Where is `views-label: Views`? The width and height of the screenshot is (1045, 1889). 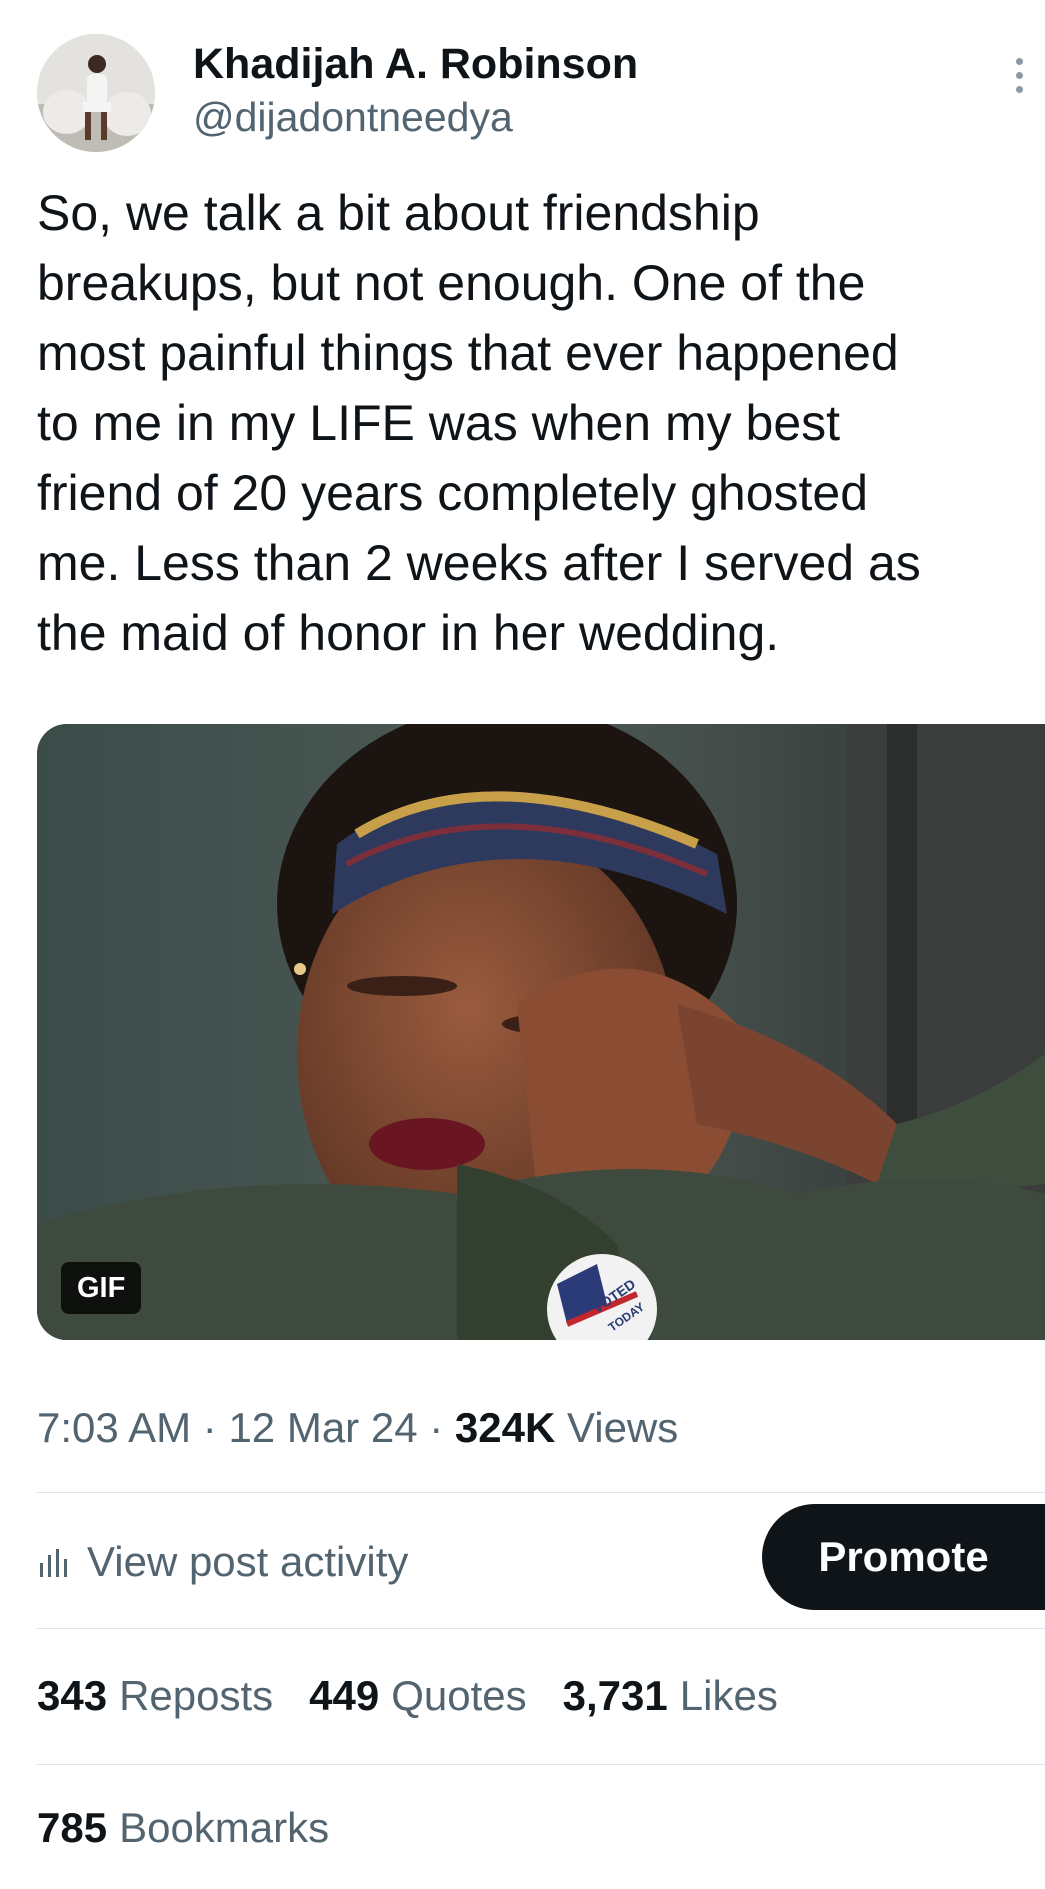
views-label: Views is located at coordinates (622, 1427).